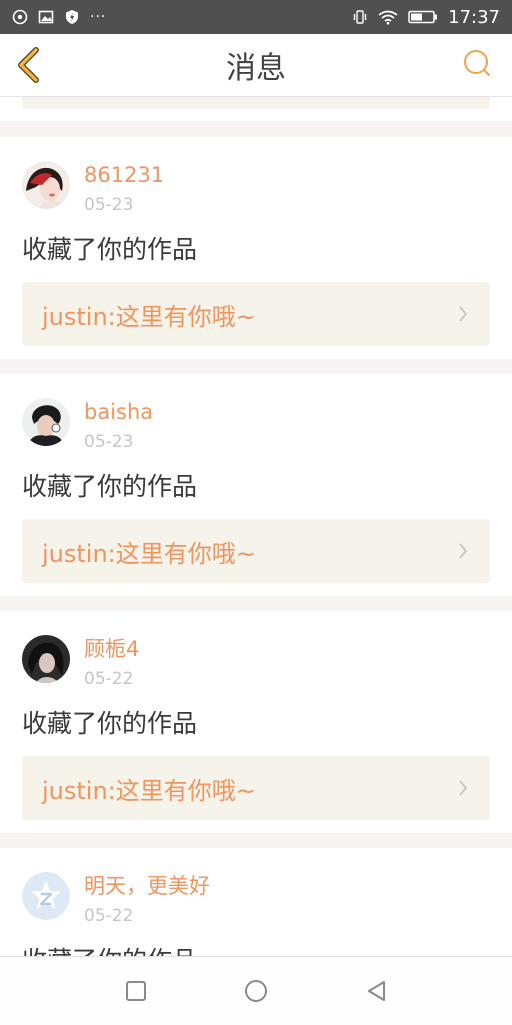 The width and height of the screenshot is (512, 1025). I want to click on back-button, so click(29, 65).